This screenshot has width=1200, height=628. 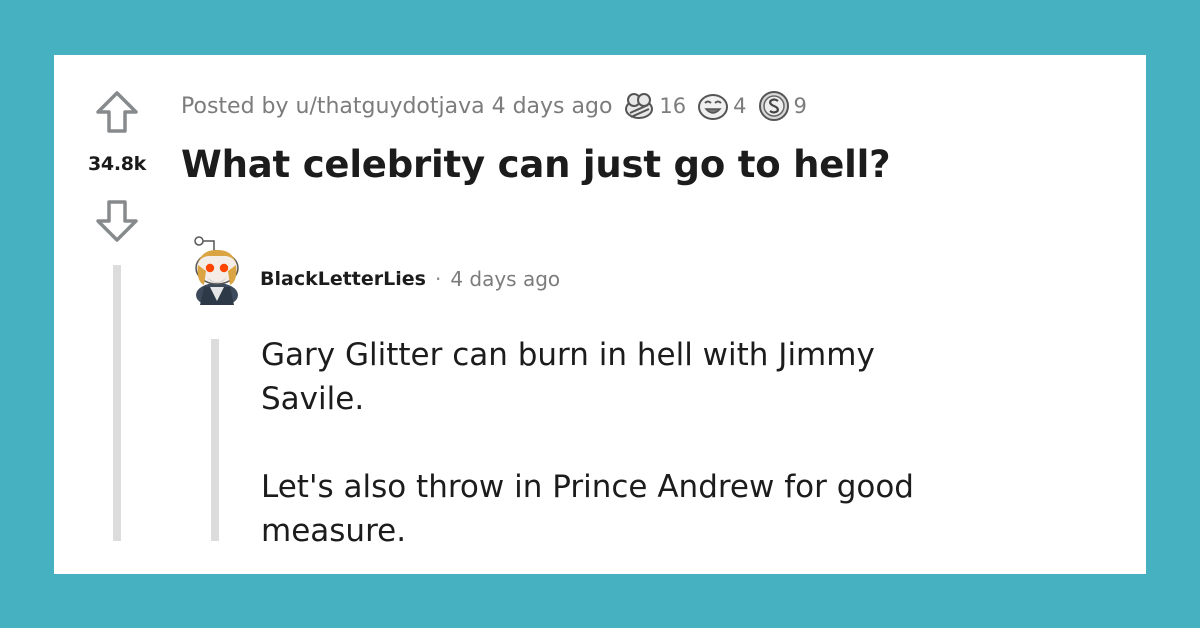 What do you see at coordinates (800, 106) in the screenshot?
I see `award-count: 9` at bounding box center [800, 106].